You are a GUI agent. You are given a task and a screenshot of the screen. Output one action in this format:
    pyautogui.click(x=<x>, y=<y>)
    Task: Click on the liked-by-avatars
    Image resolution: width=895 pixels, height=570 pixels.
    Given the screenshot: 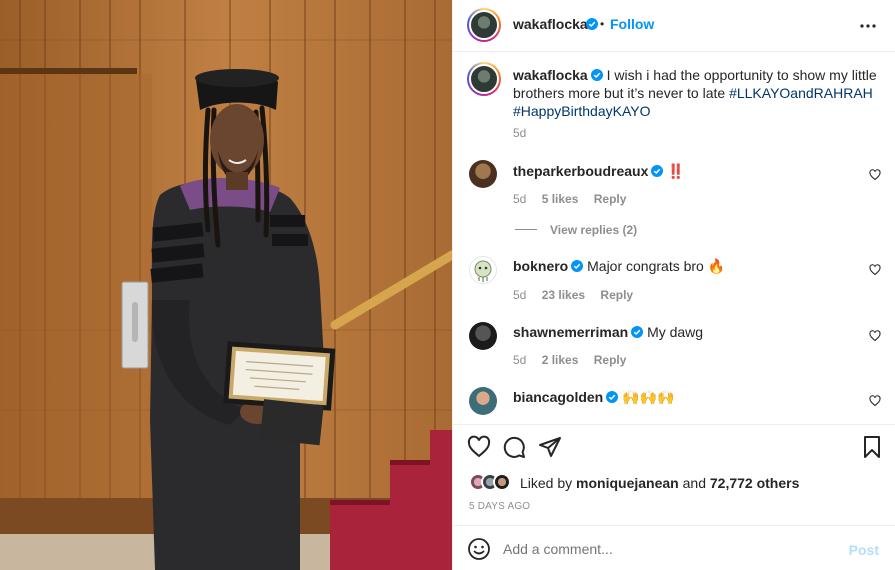 What is the action you would take?
    pyautogui.click(x=493, y=482)
    